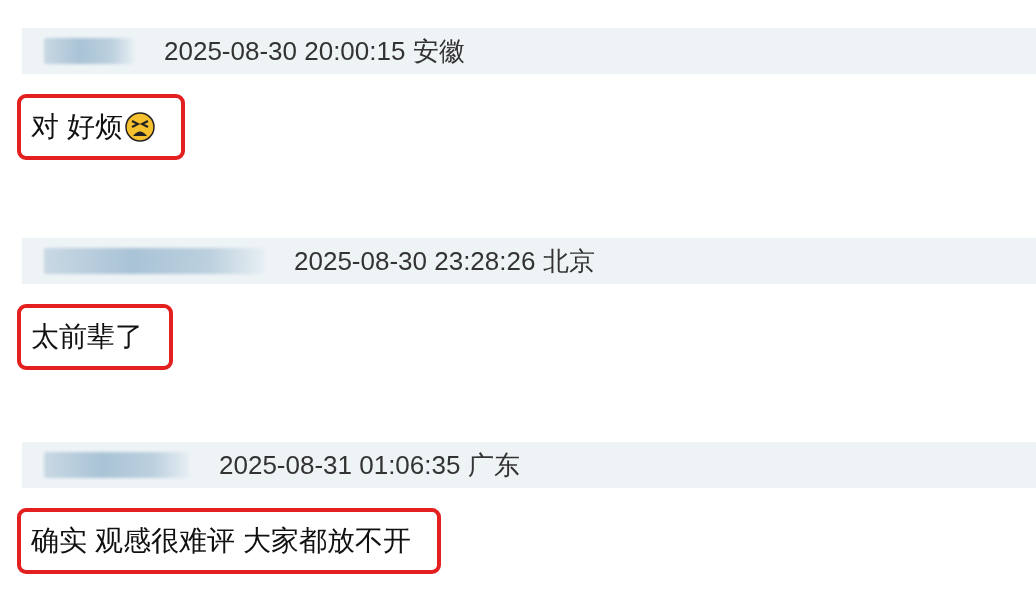 The width and height of the screenshot is (1036, 612). I want to click on comment-meta: 2025-08-30 23:28:26 北京, so click(444, 261).